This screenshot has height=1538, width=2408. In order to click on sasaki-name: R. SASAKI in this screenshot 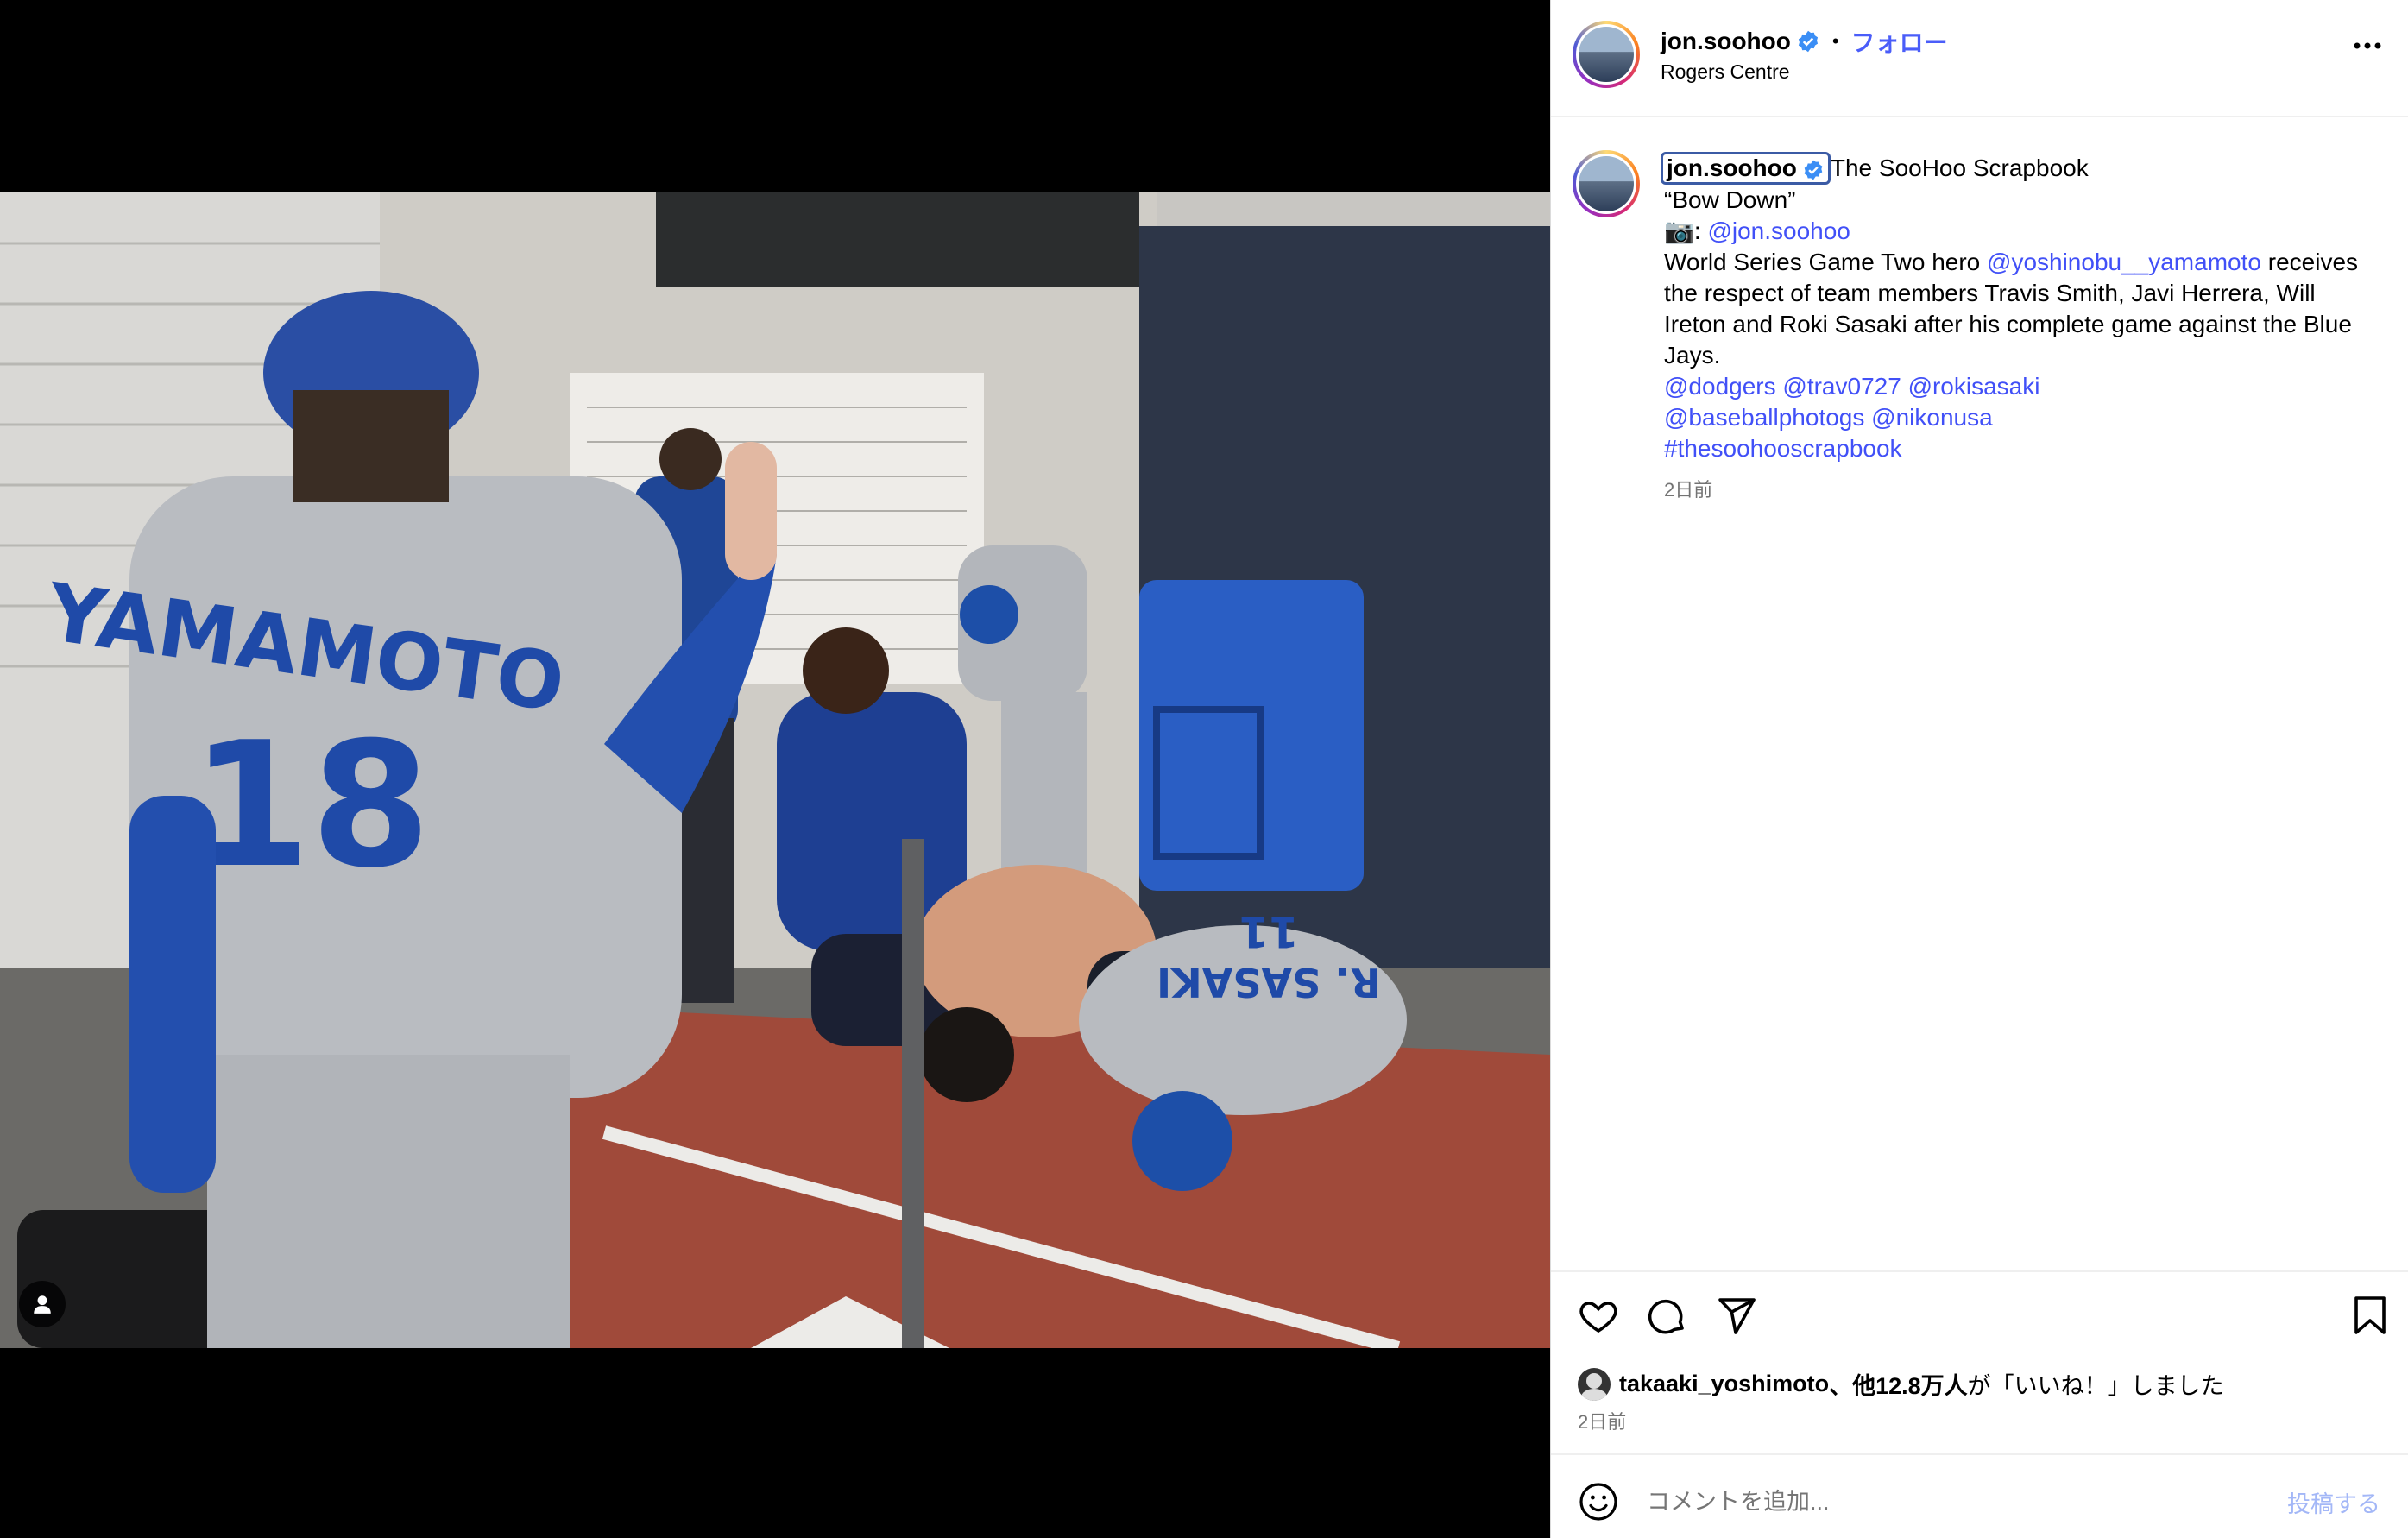, I will do `click(1269, 982)`.